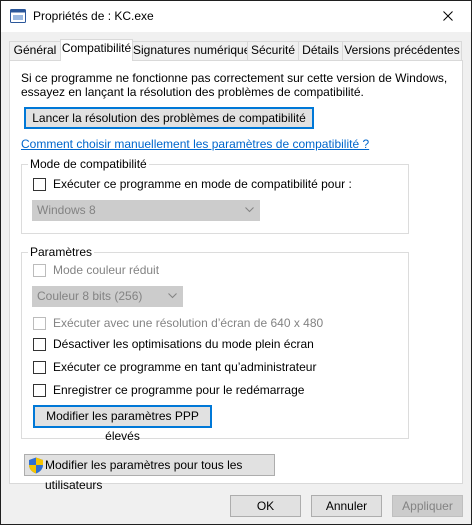  Describe the element at coordinates (320, 50) in the screenshot. I see `tab-details: Détails` at that location.